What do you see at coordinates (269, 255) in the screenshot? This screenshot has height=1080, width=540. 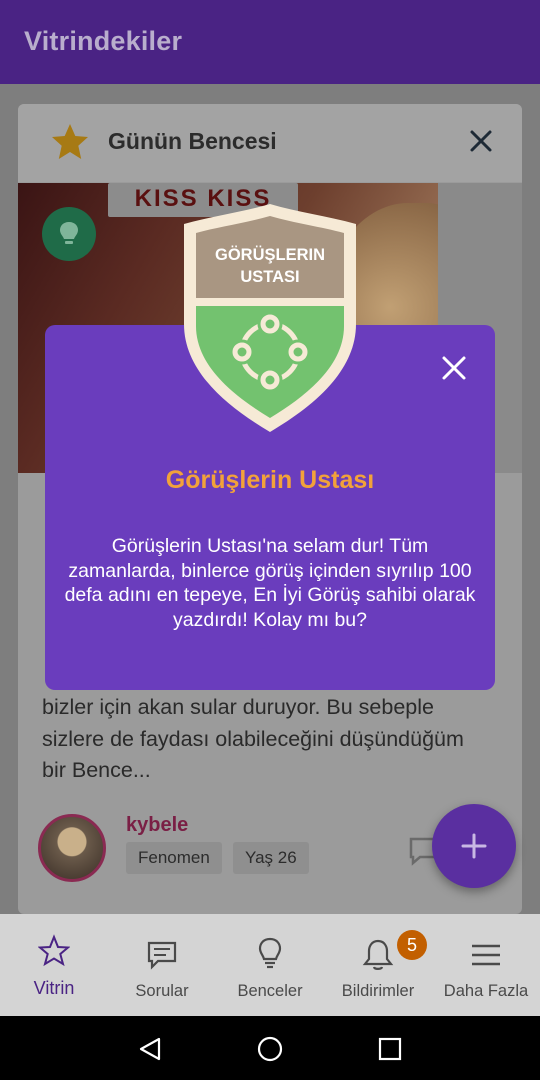 I see `badge-label-line: GÖRÜŞLERIN` at bounding box center [269, 255].